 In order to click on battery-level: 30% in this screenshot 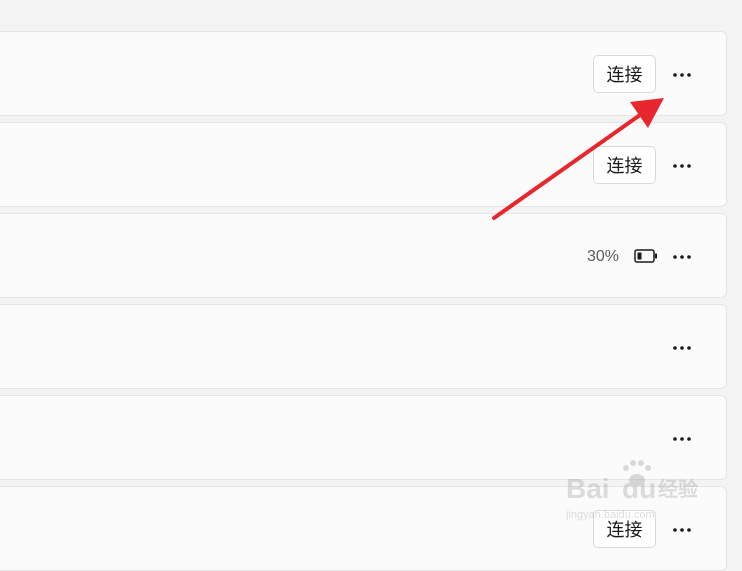, I will do `click(603, 256)`.